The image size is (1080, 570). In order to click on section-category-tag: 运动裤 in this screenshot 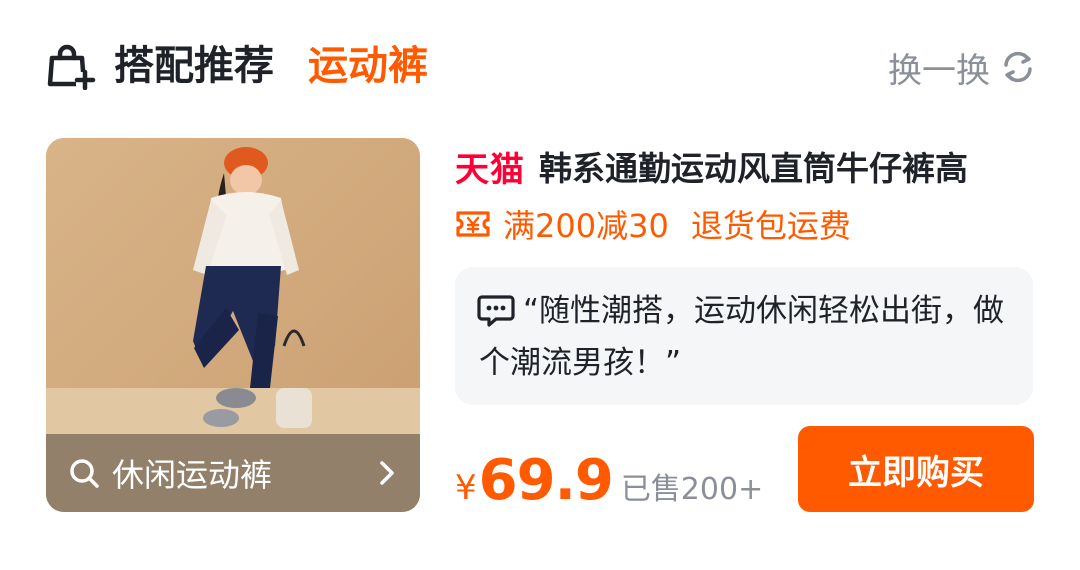, I will do `click(368, 66)`.